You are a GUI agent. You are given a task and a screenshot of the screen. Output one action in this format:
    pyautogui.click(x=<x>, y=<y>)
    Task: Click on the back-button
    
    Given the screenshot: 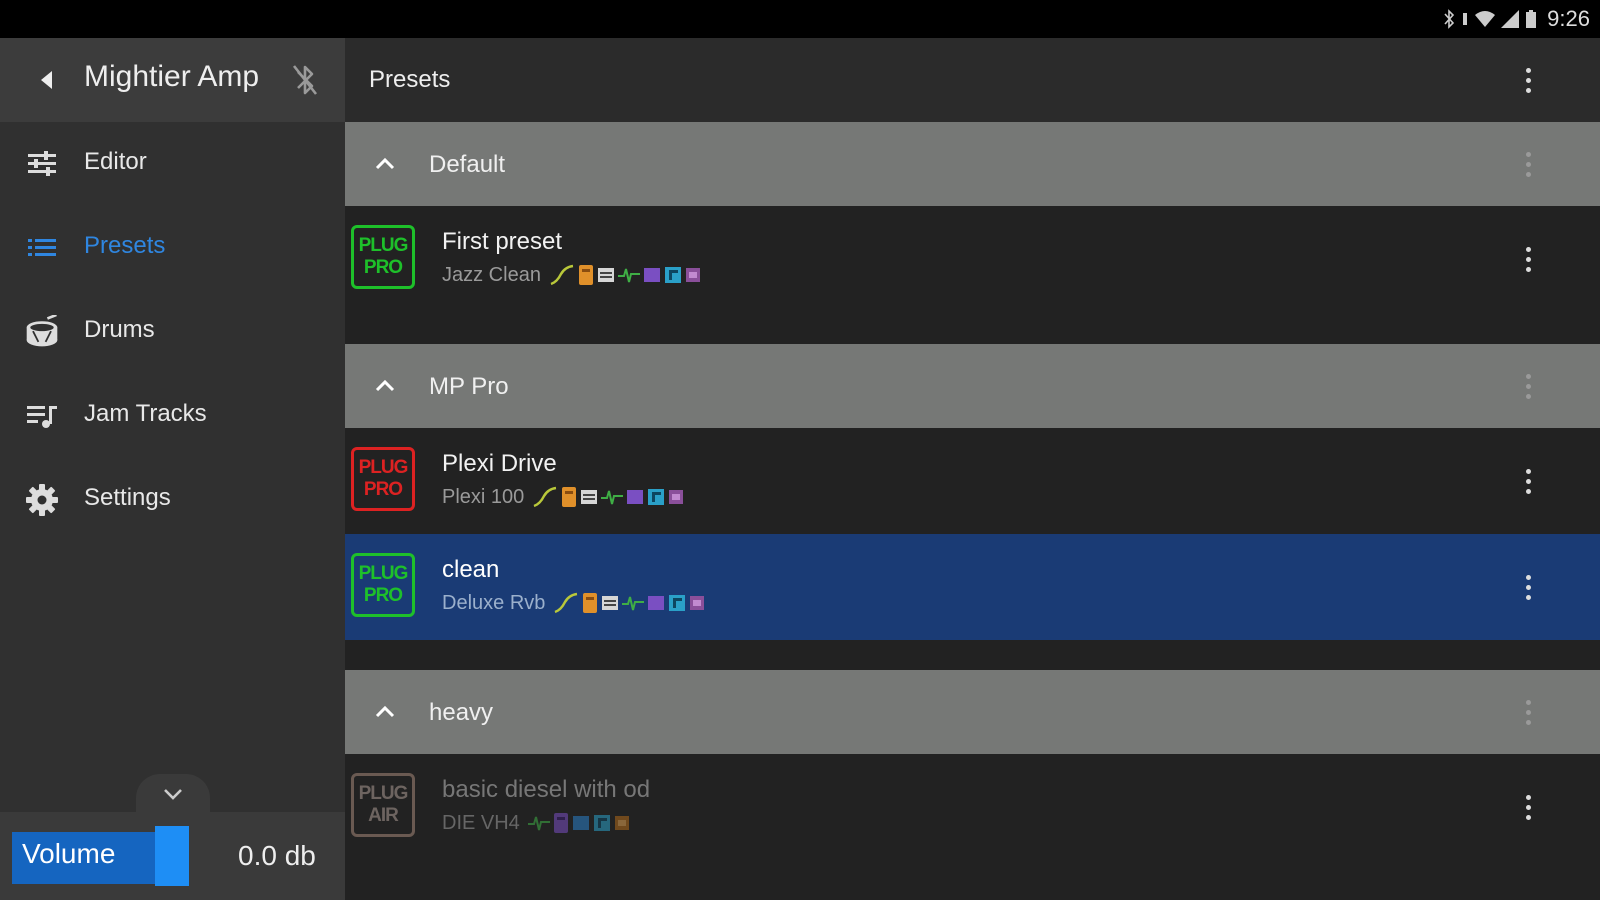 What is the action you would take?
    pyautogui.click(x=46, y=80)
    